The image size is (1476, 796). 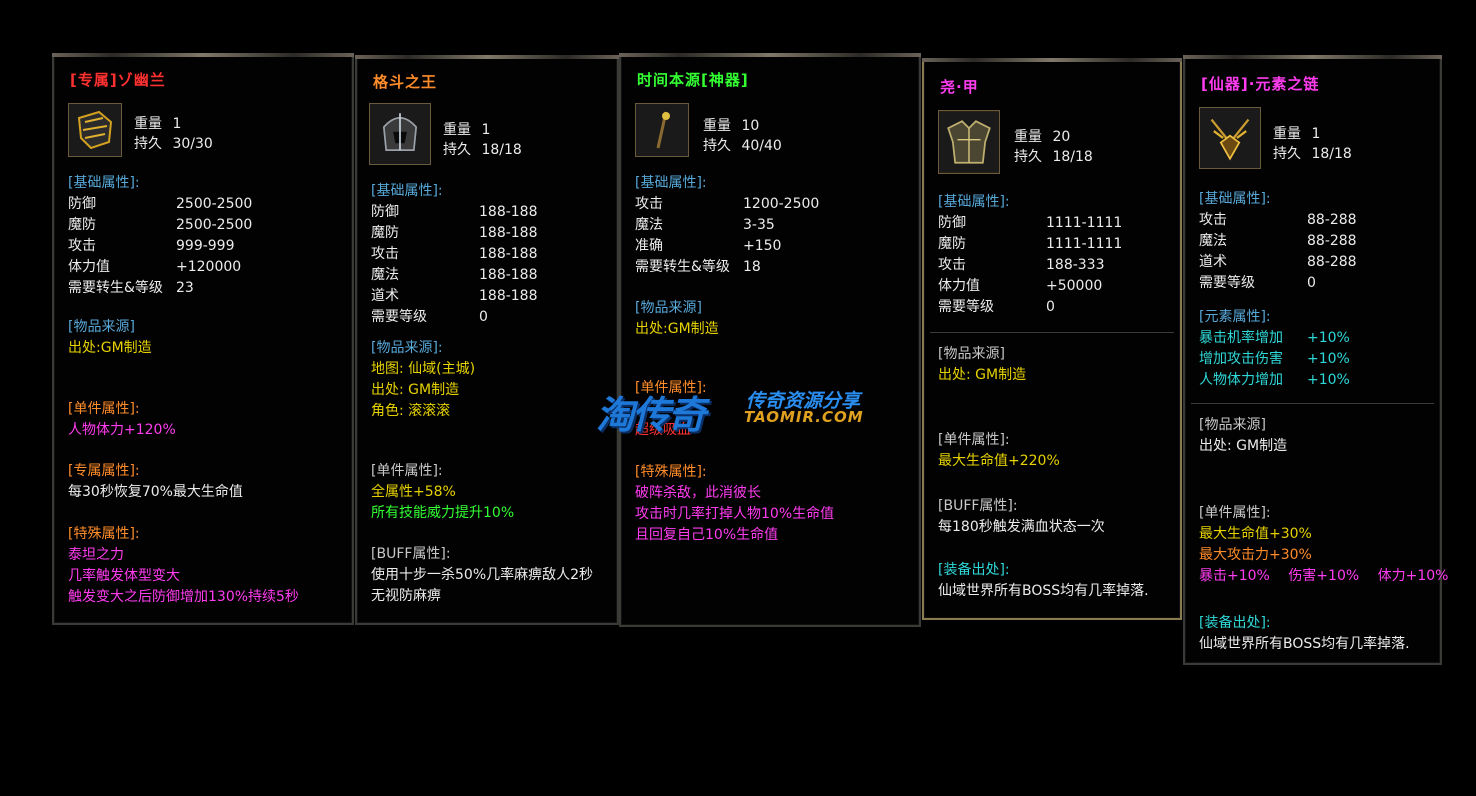 I want to click on attr-line: 每30秒恢复70%最大生命值, so click(x=155, y=492).